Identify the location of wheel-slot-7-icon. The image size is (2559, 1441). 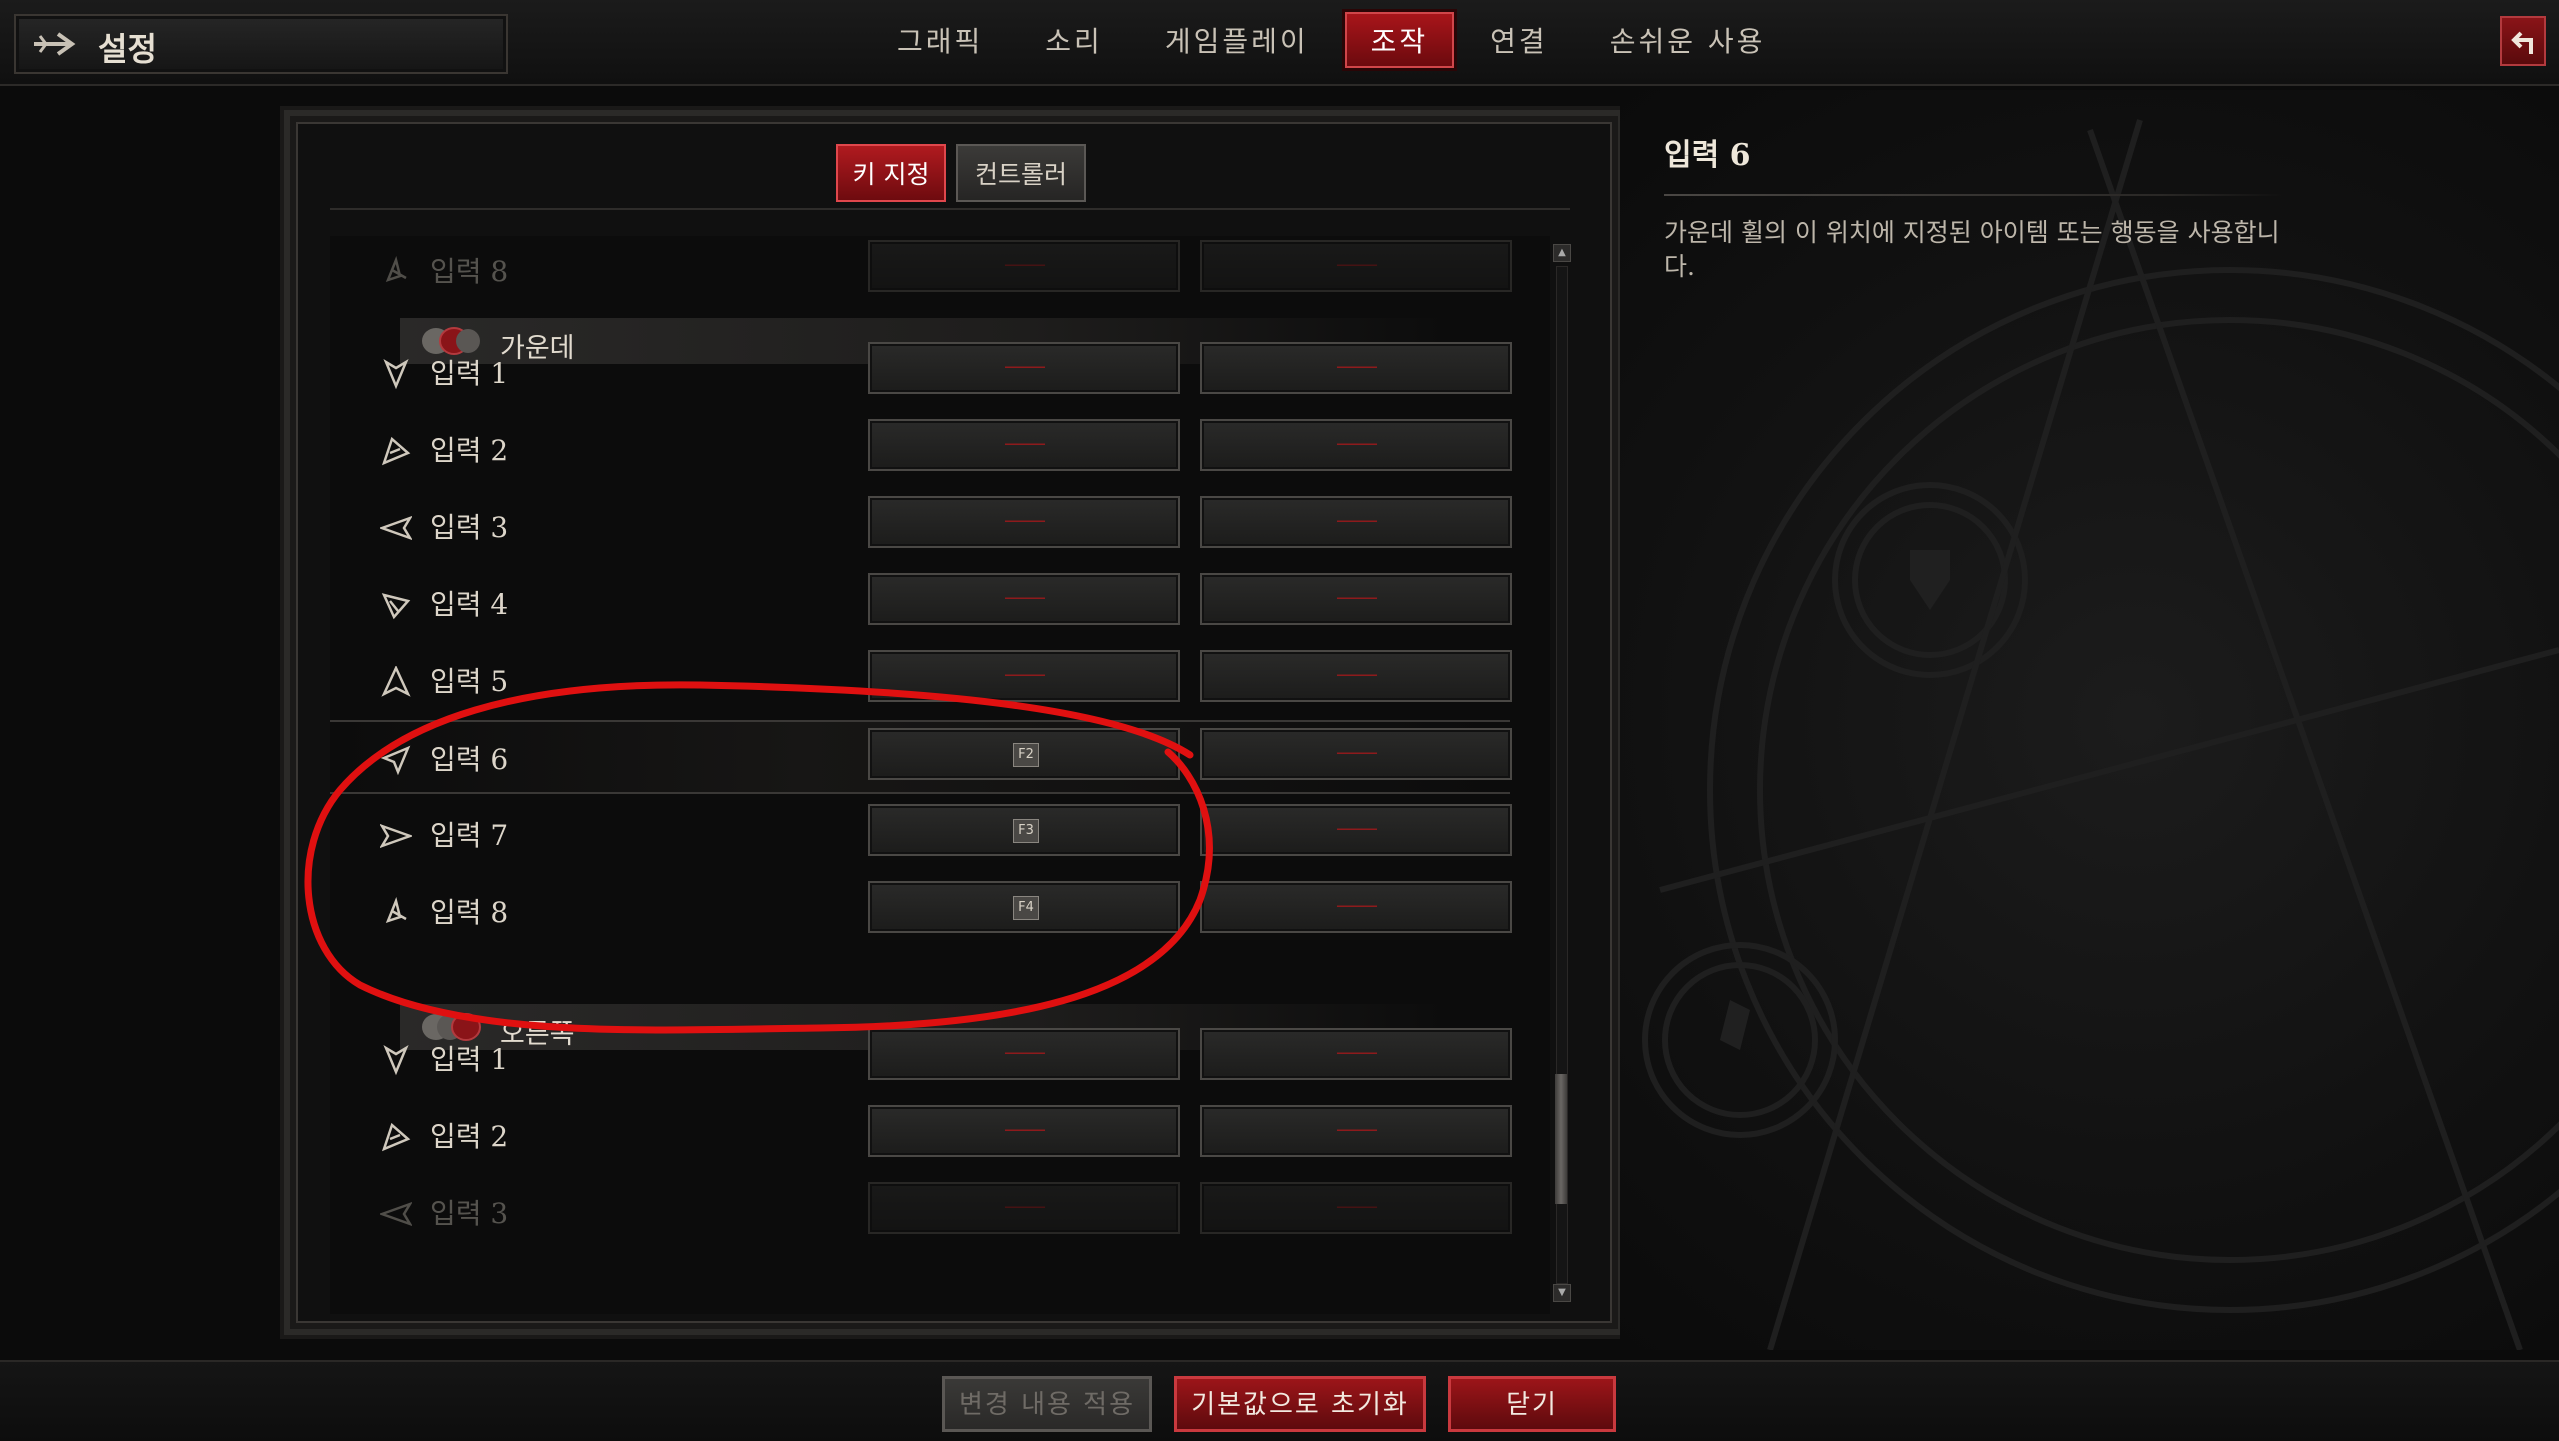
(396, 836).